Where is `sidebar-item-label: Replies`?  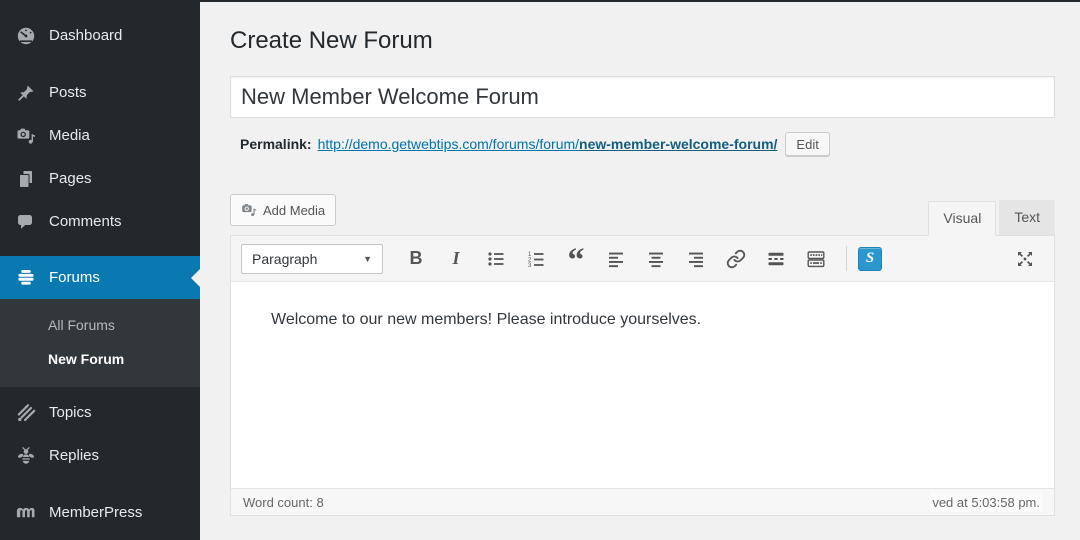
sidebar-item-label: Replies is located at coordinates (74, 455).